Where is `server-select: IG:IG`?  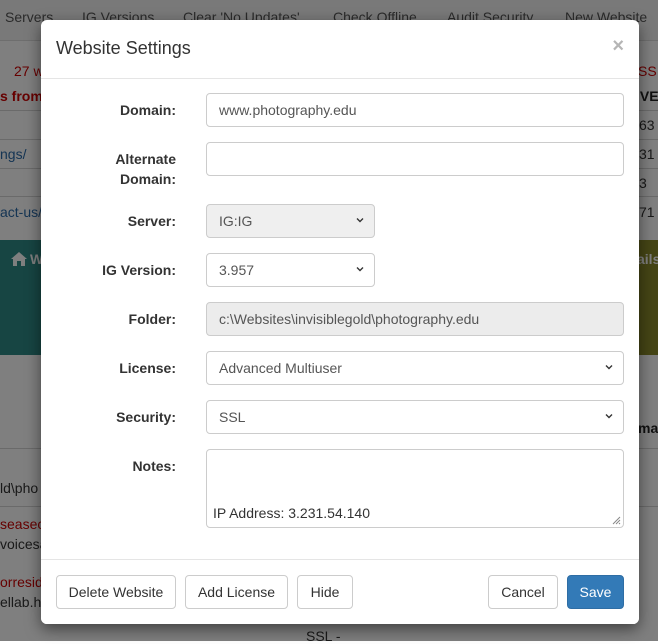 server-select: IG:IG is located at coordinates (290, 221).